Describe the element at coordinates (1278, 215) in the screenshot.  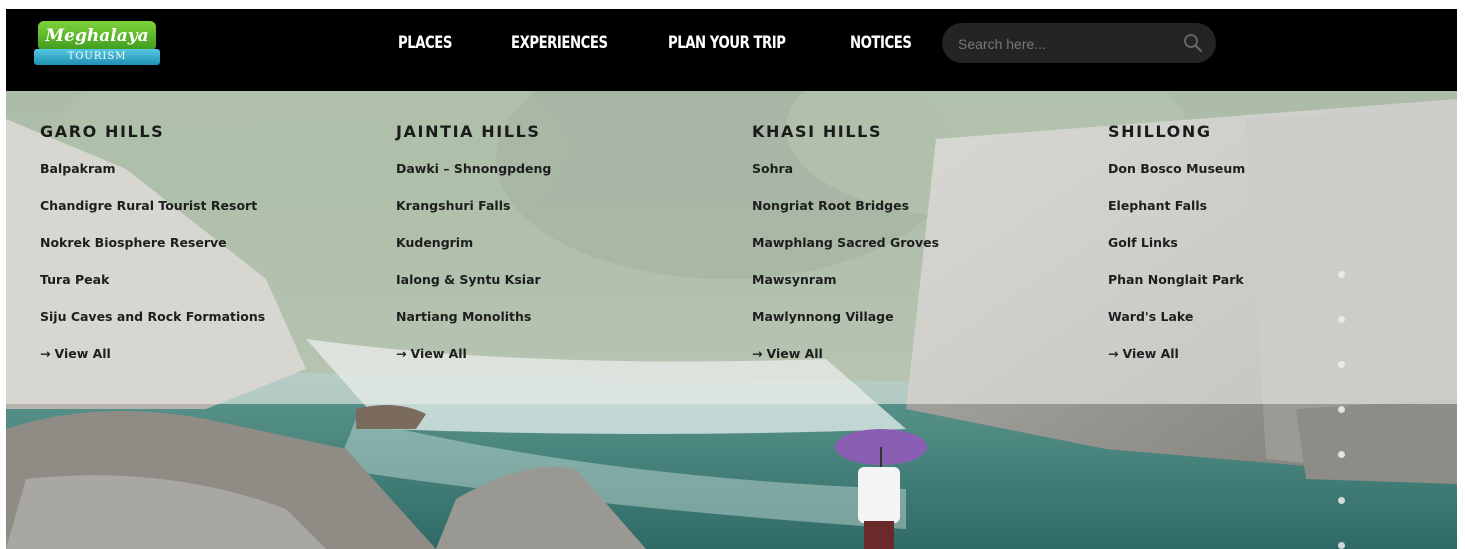
I see `menu-link: Elephant Falls` at that location.